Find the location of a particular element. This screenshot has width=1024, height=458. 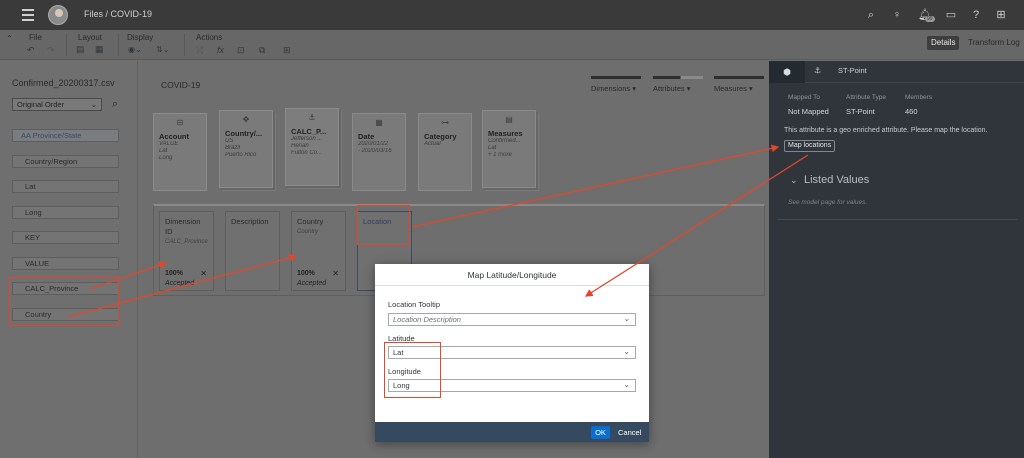

chat-icon: ▭ is located at coordinates (951, 15).